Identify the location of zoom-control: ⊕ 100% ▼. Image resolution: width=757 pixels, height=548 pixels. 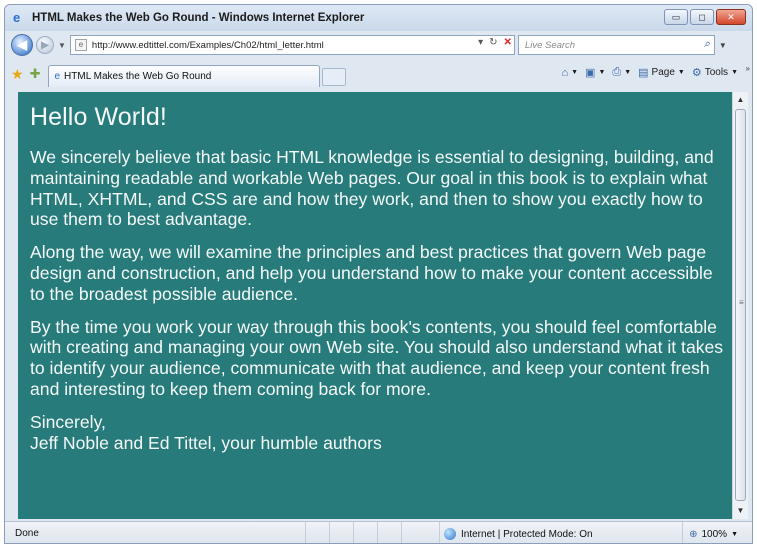
(710, 532).